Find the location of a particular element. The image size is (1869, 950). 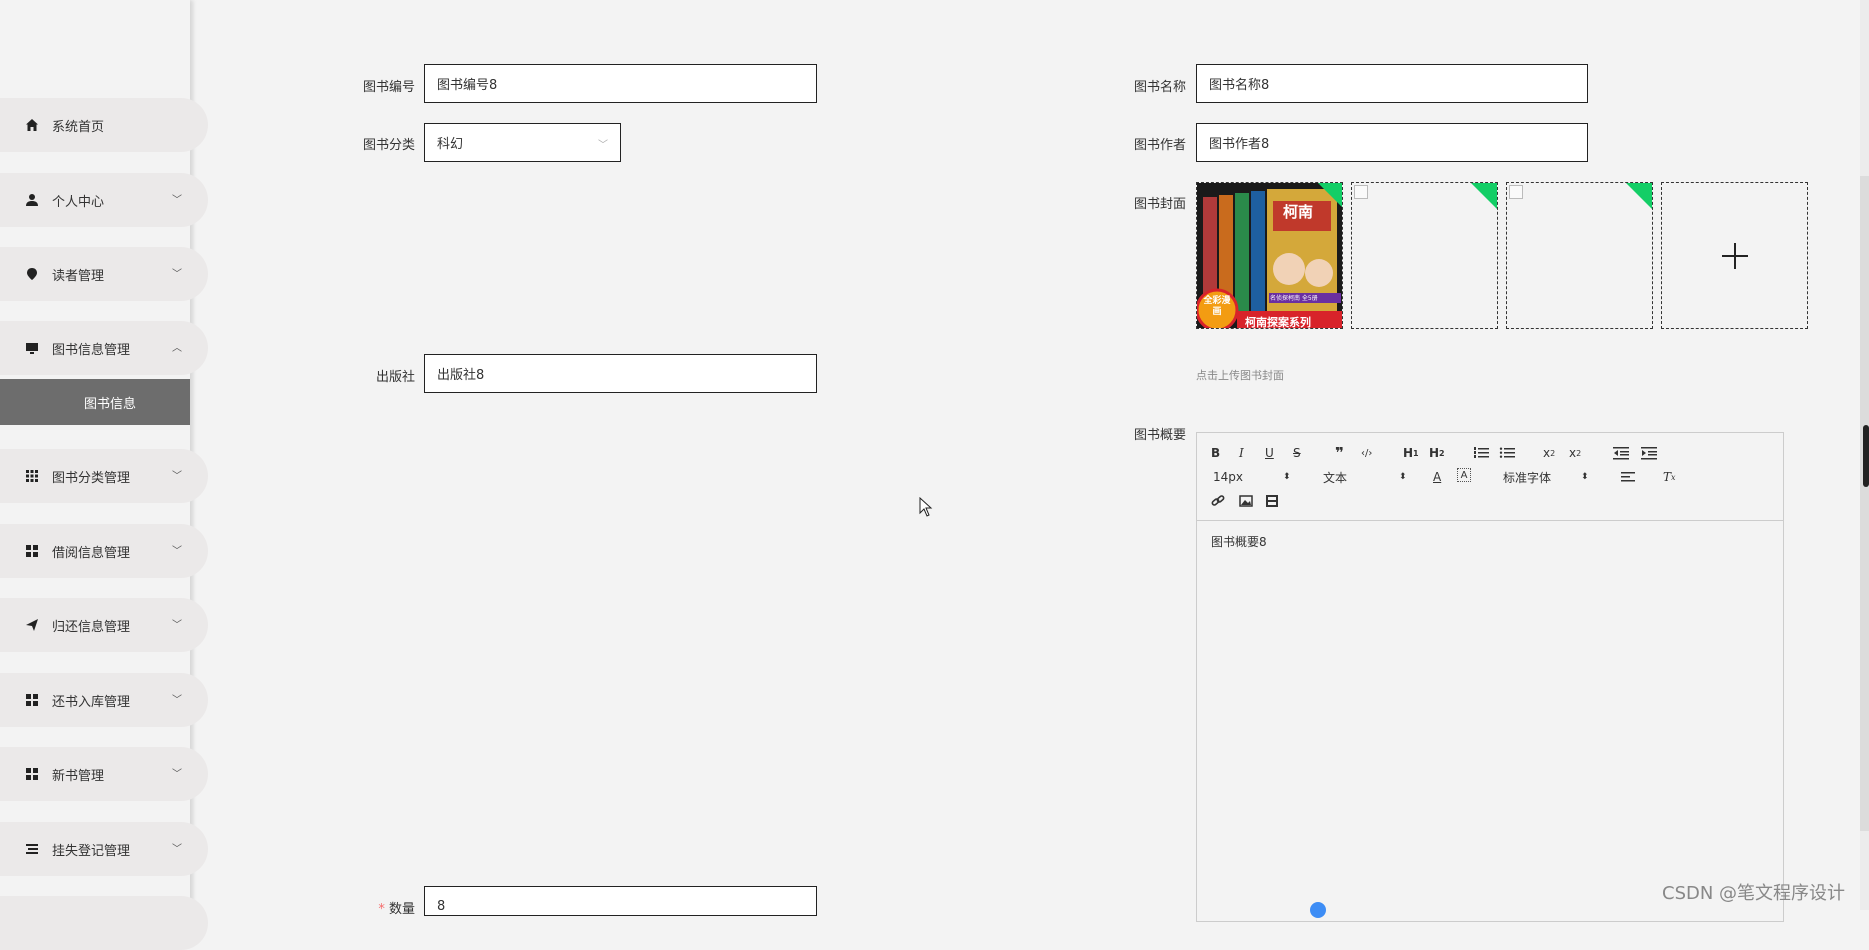

sidebar-item-label: 读者管理 is located at coordinates (78, 276).